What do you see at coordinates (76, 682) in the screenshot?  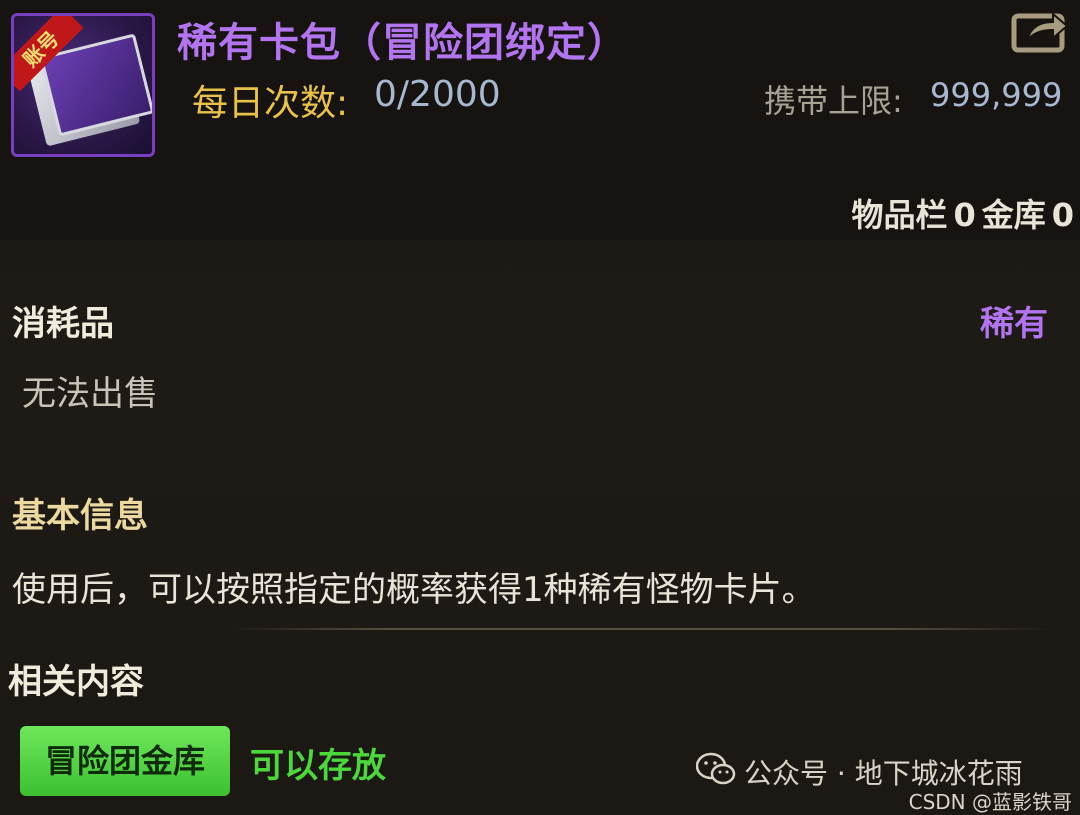 I see `related-content-title: 相关内容` at bounding box center [76, 682].